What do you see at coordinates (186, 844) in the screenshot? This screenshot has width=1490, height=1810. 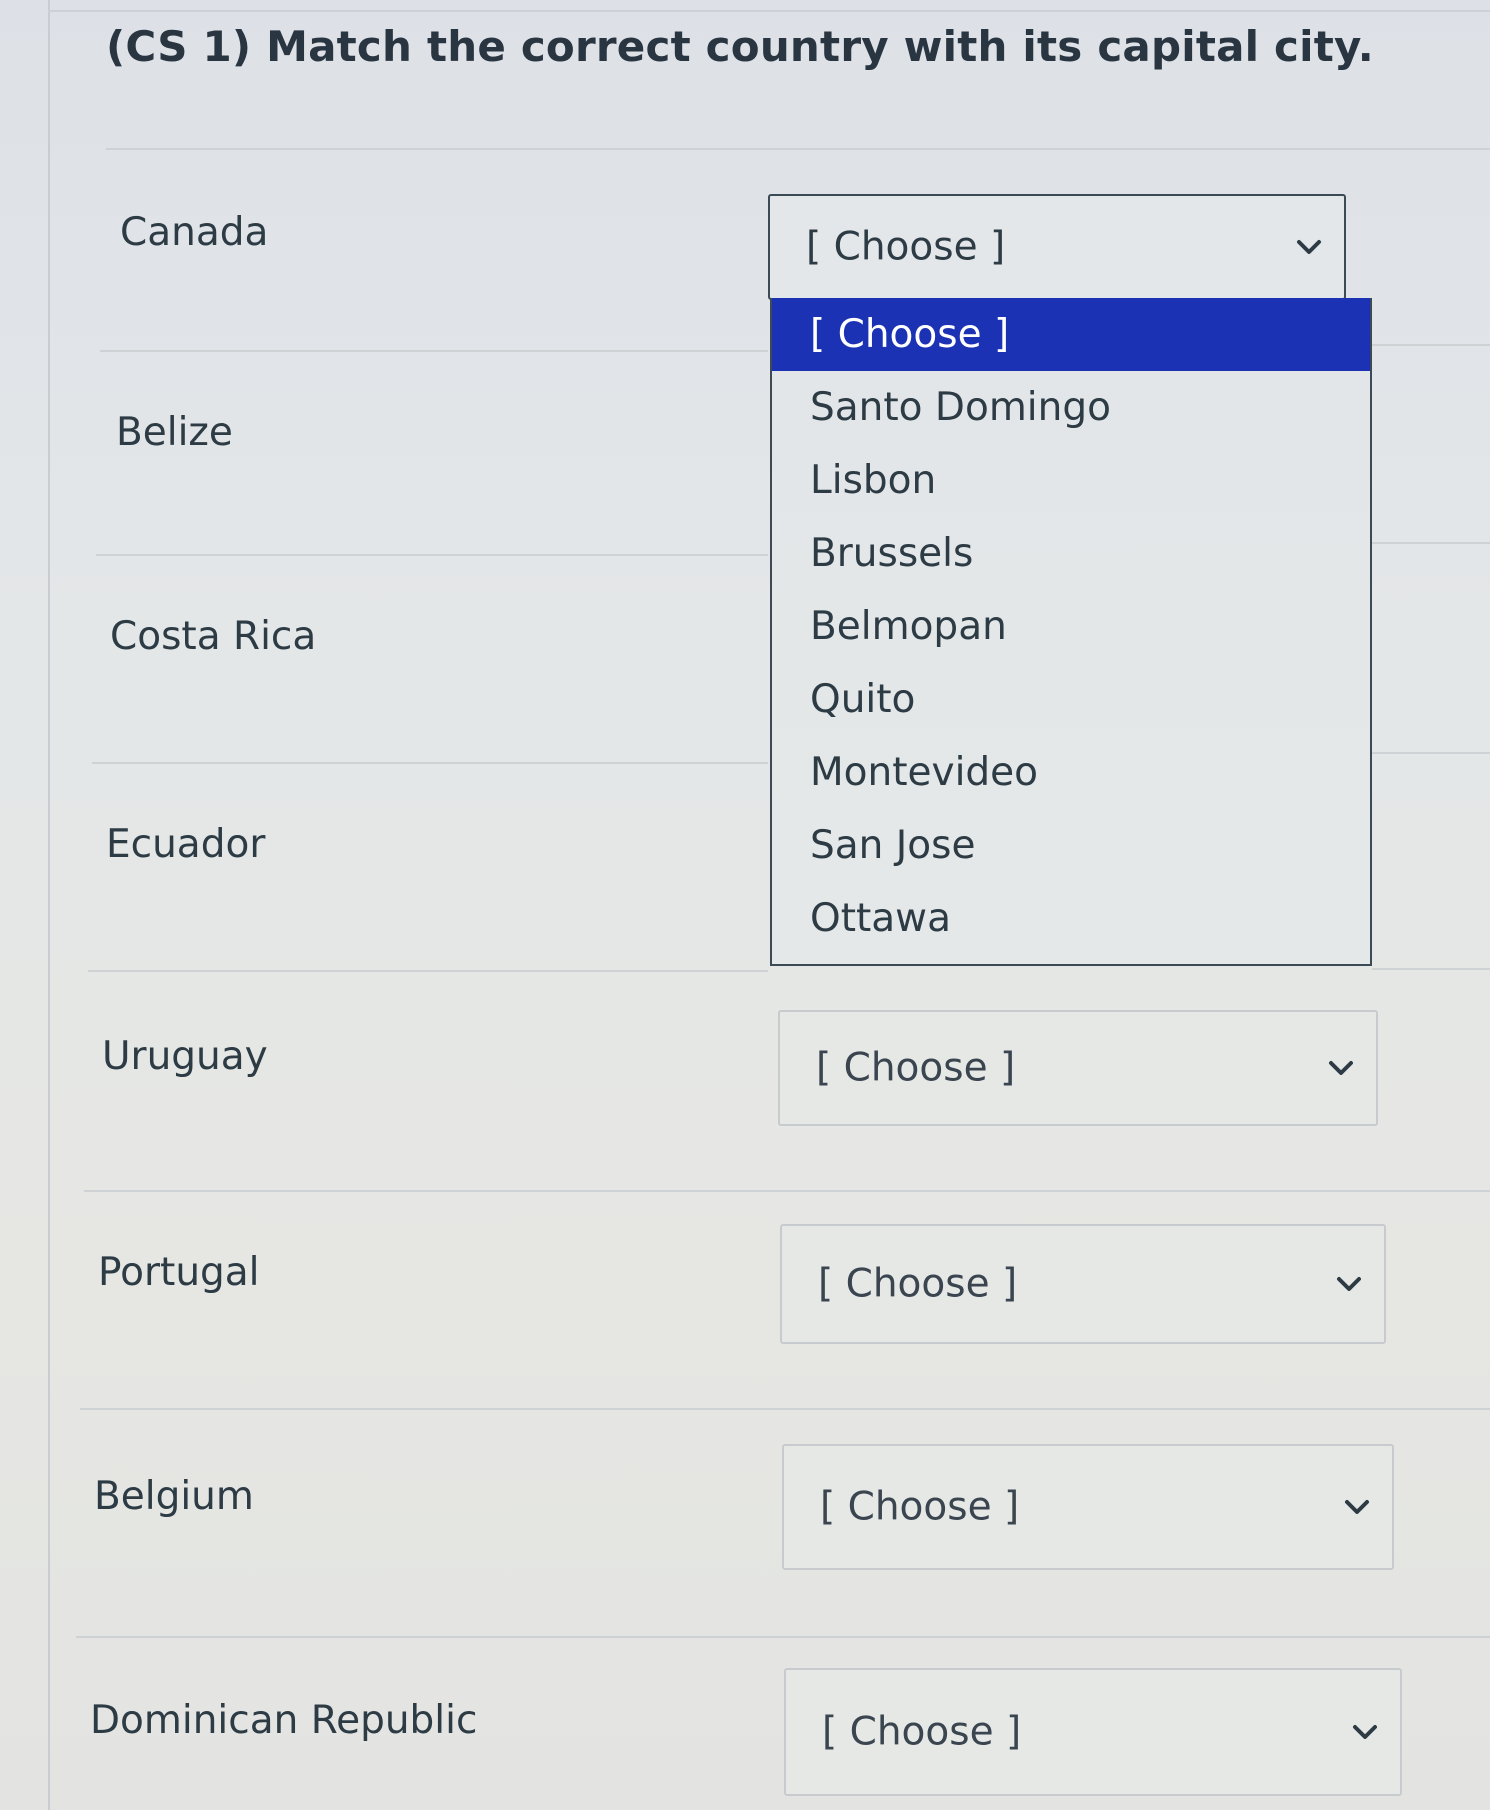 I see `country-label-ecuador: Ecuador` at bounding box center [186, 844].